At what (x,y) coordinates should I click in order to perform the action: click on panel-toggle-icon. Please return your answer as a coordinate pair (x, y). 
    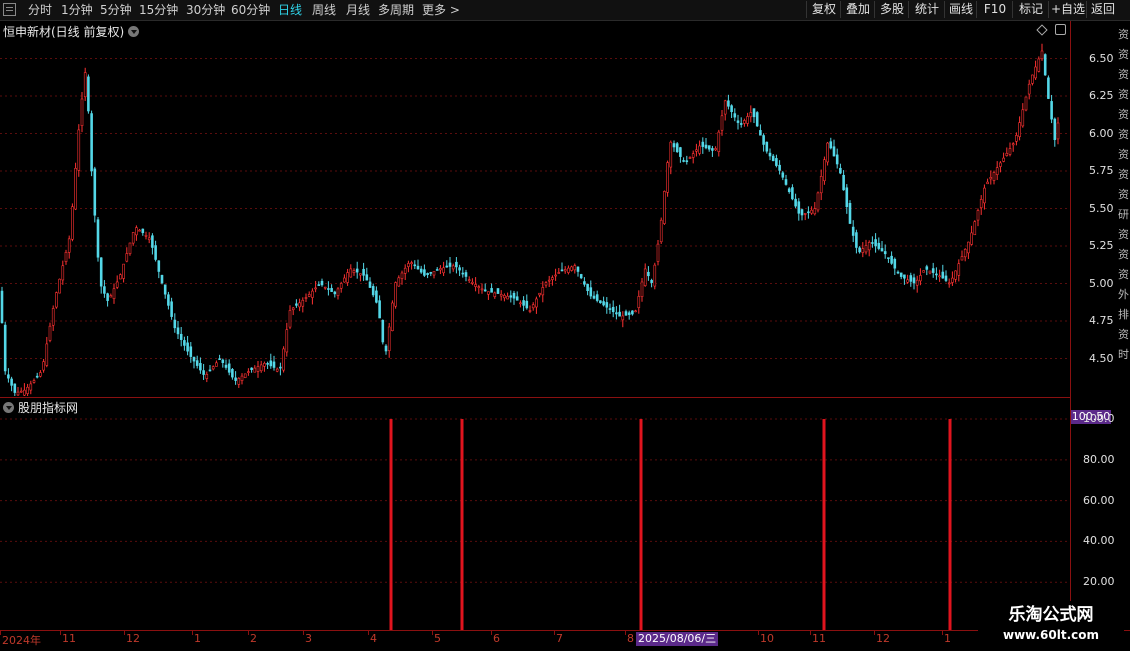
    Looking at the image, I should click on (1060, 29).